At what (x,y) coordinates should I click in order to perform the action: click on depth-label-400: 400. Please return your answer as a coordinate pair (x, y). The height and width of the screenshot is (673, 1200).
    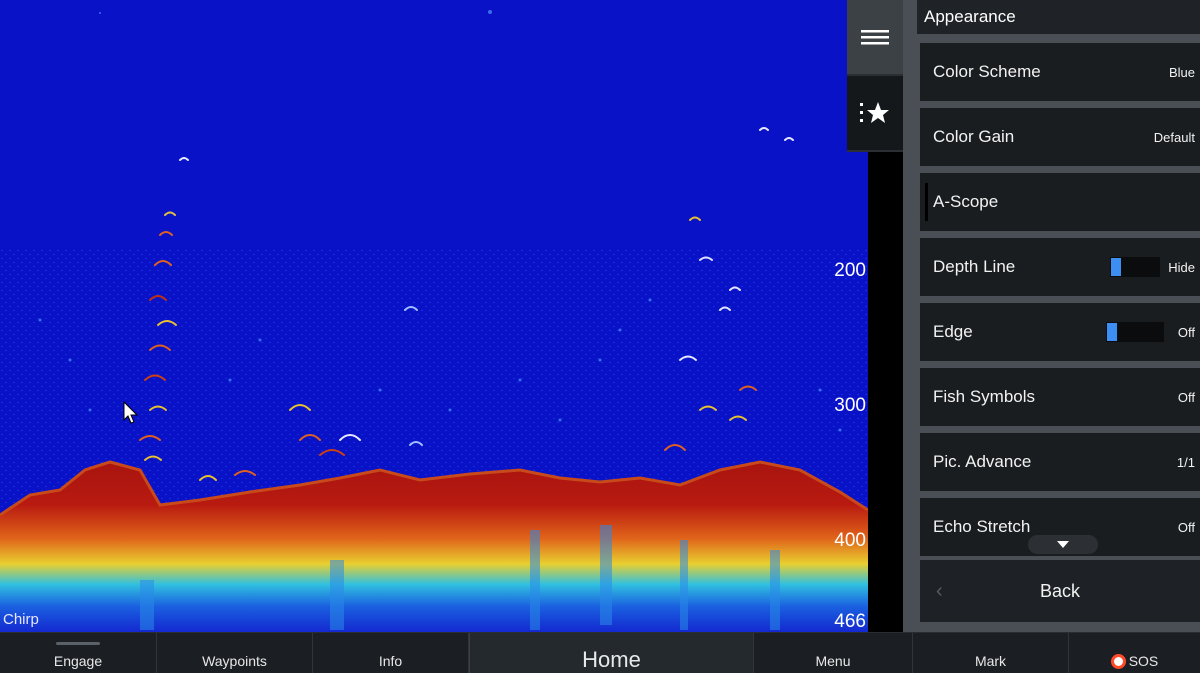
    Looking at the image, I should click on (850, 540).